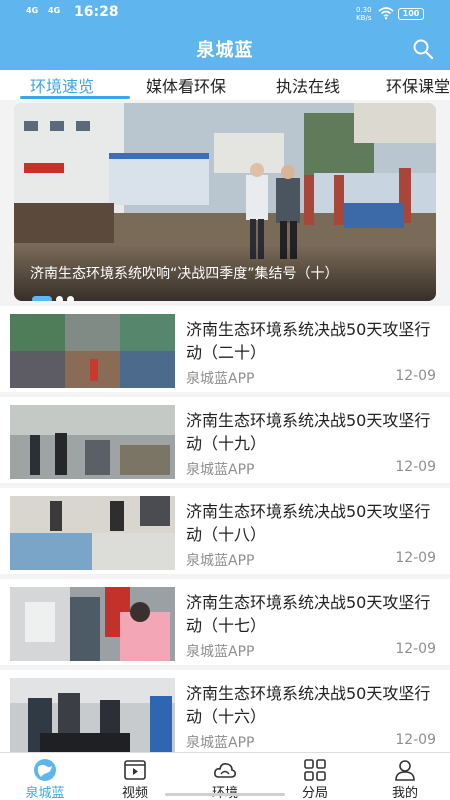 This screenshot has height=800, width=450. Describe the element at coordinates (55, 295) in the screenshot. I see `banner-pagination` at that location.